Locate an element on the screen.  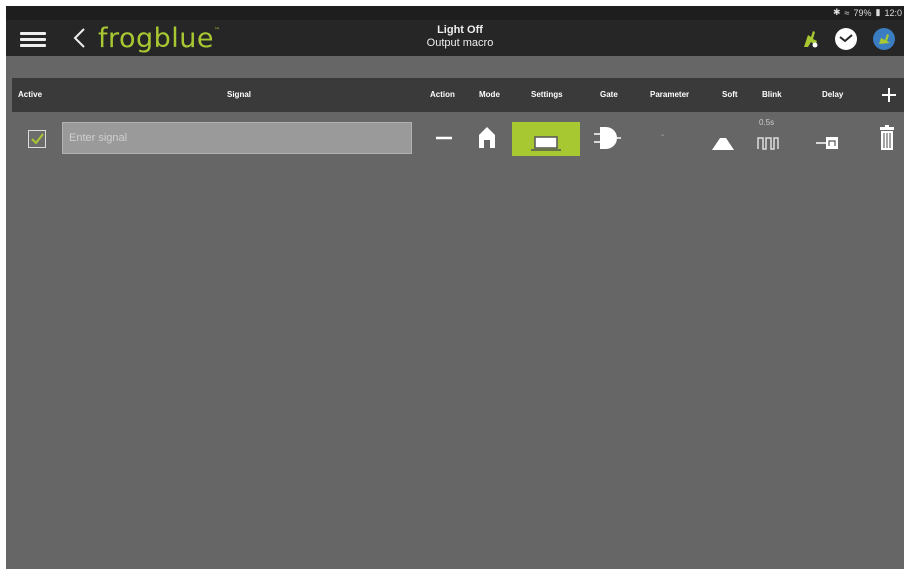
battery-percent: 79% is located at coordinates (862, 12).